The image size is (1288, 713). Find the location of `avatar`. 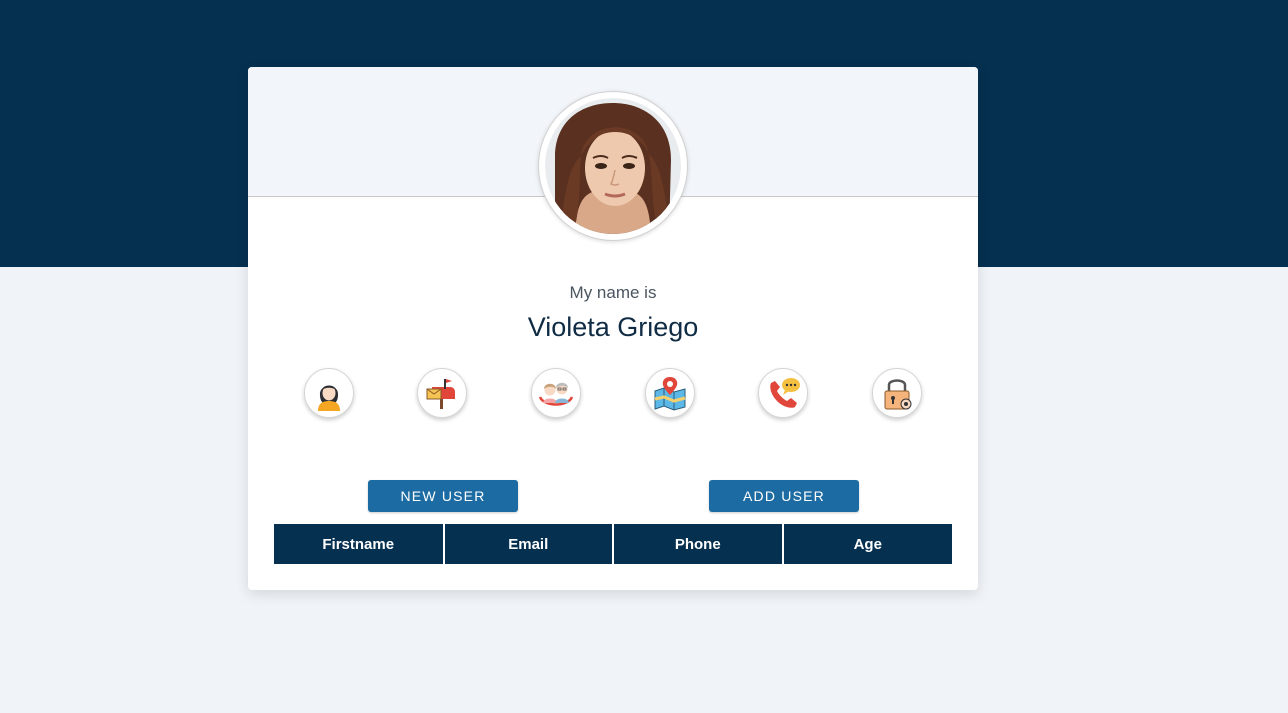

avatar is located at coordinates (613, 166).